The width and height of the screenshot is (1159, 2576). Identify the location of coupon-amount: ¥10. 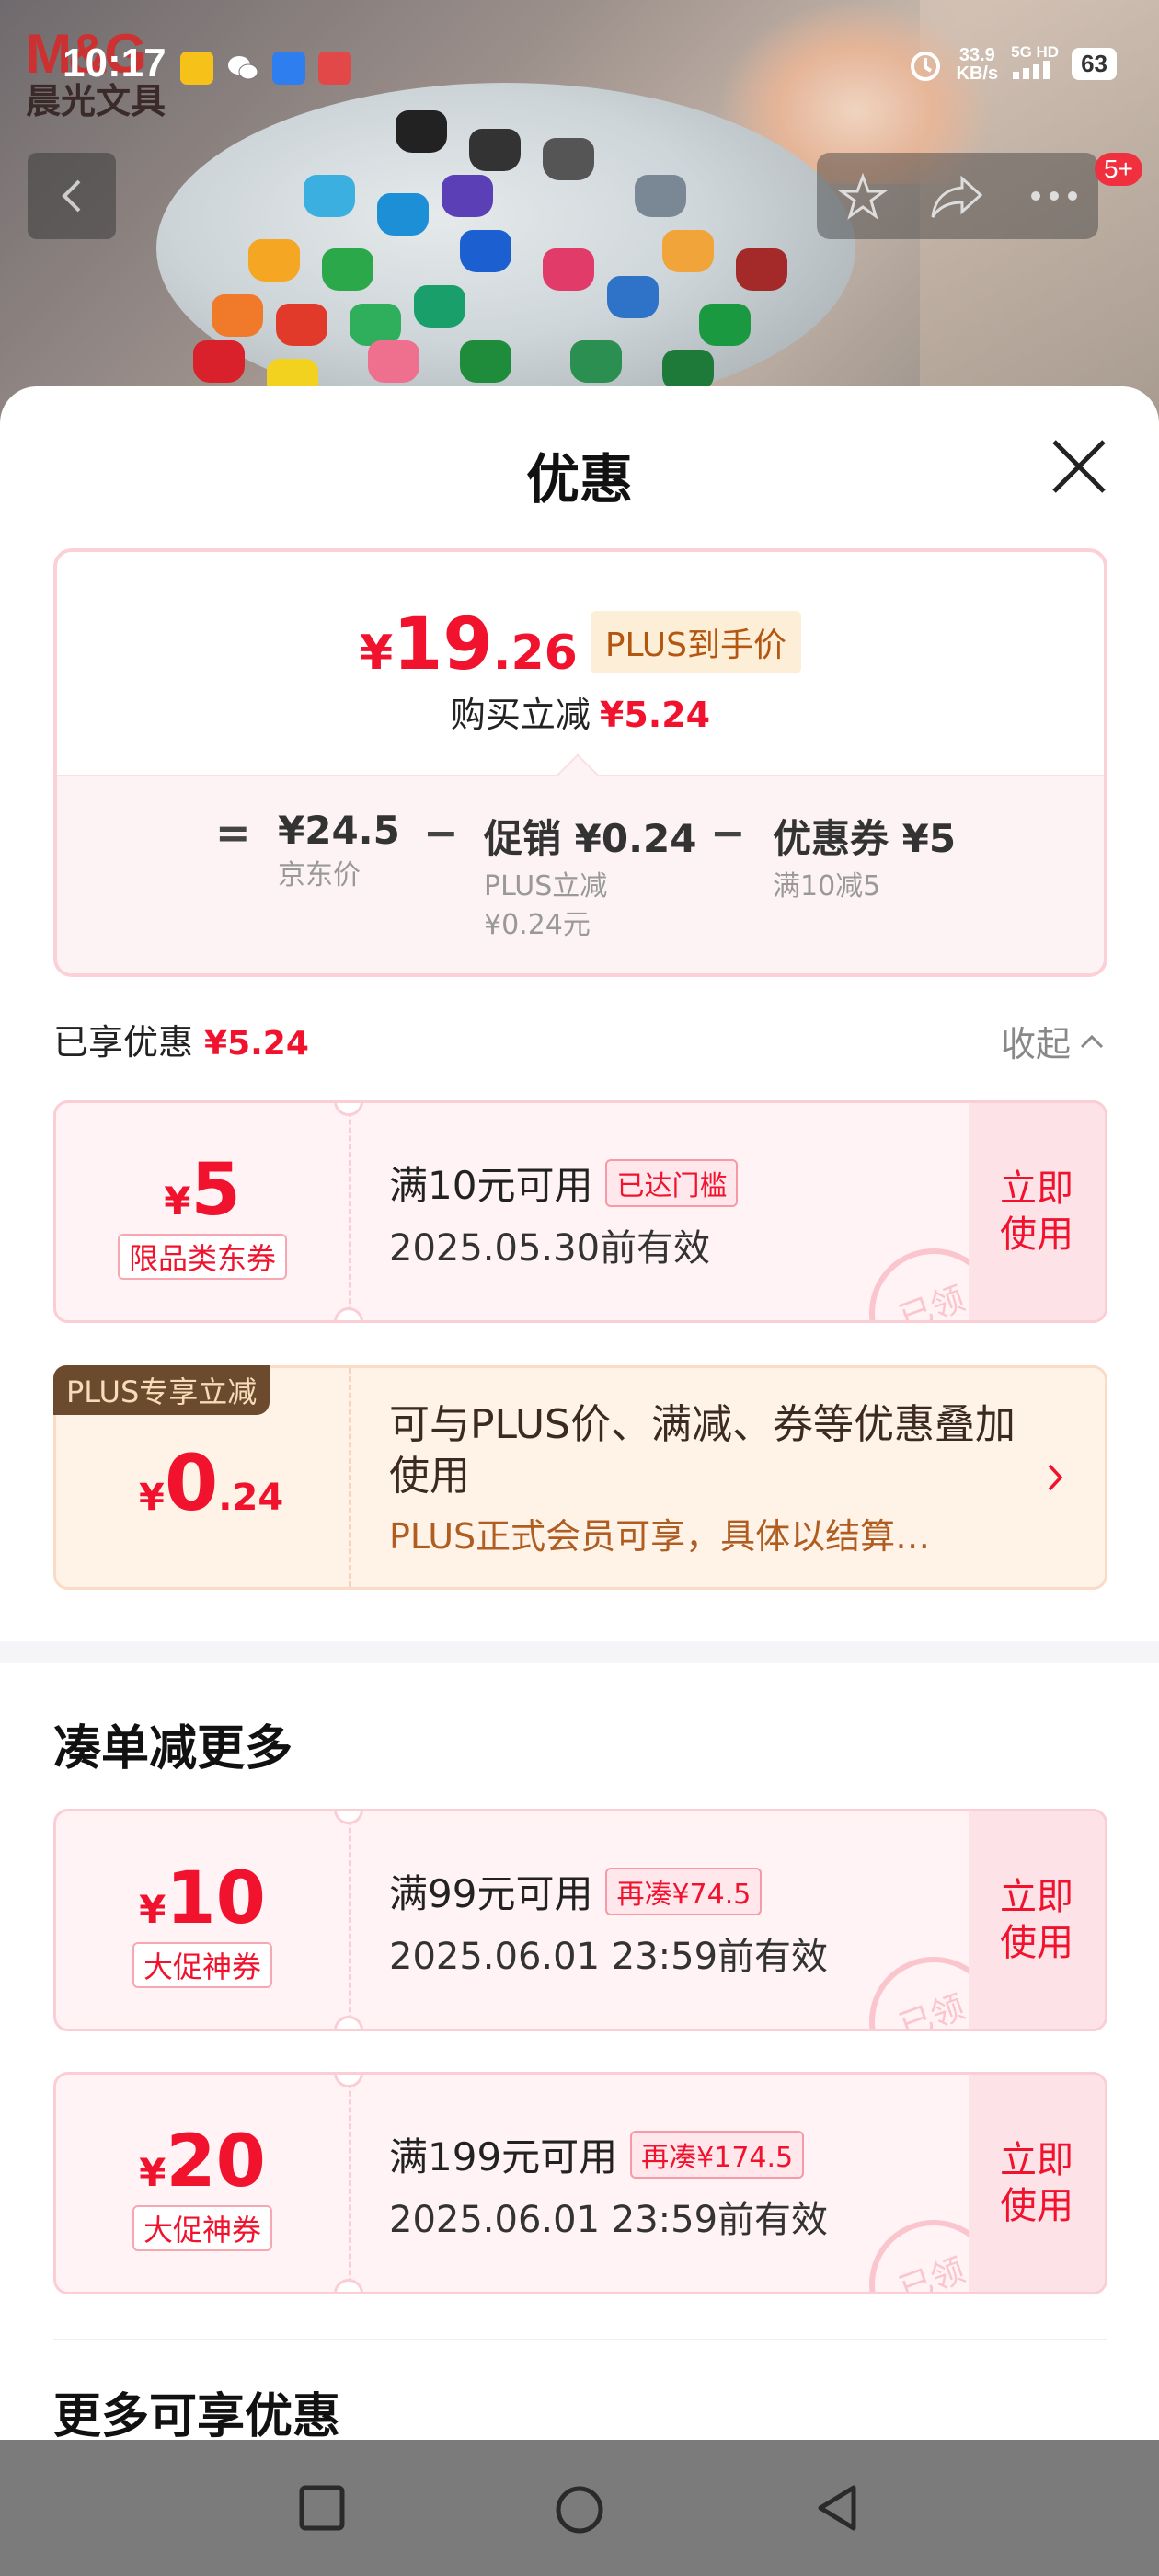
(202, 1898).